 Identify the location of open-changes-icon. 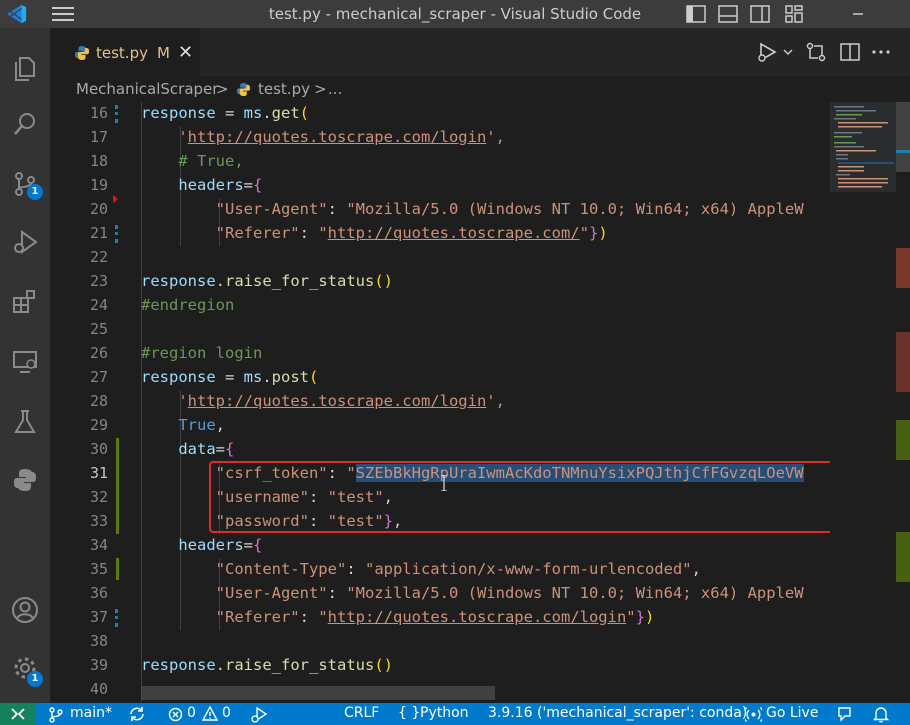
(816, 52).